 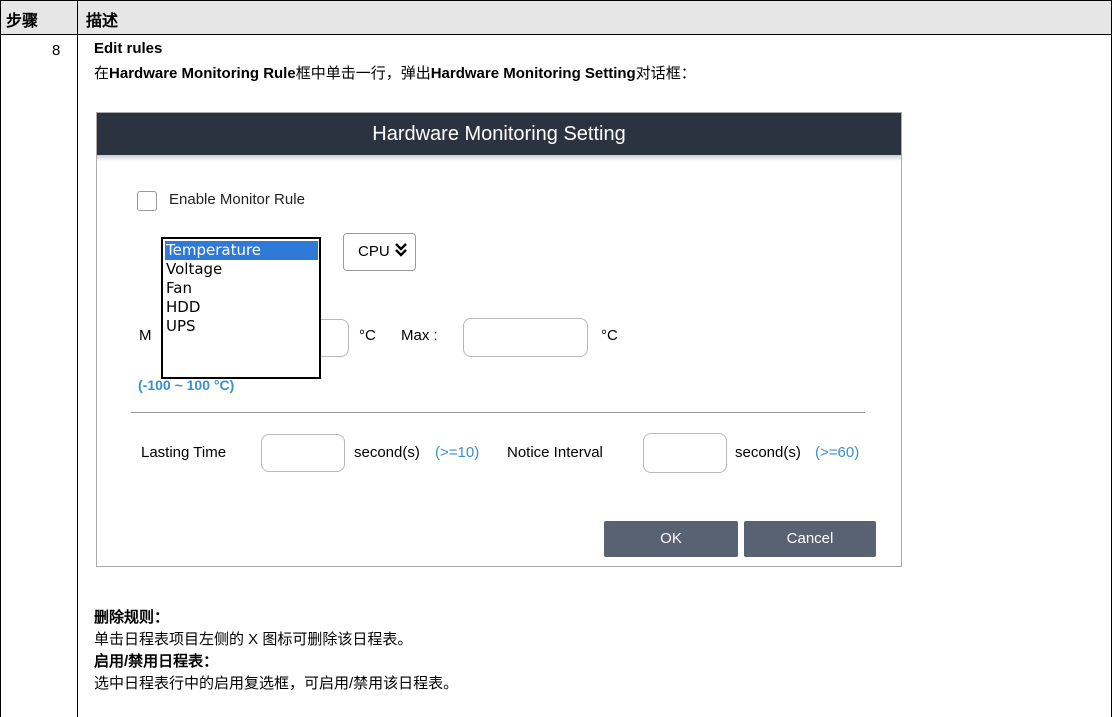 What do you see at coordinates (156, 661) in the screenshot?
I see `enable-schedule-heading: 启用/禁用日程表：` at bounding box center [156, 661].